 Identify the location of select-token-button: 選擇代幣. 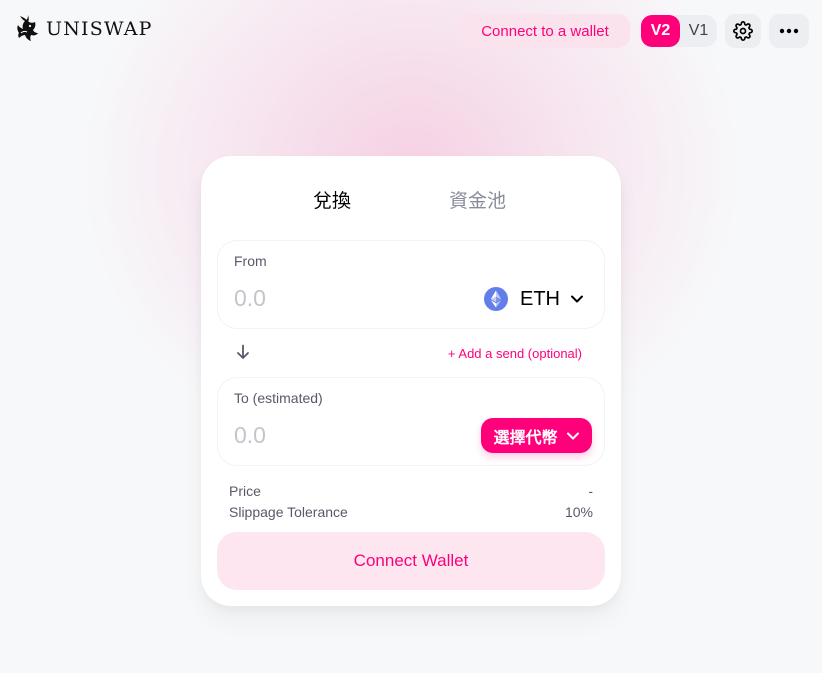
(536, 435).